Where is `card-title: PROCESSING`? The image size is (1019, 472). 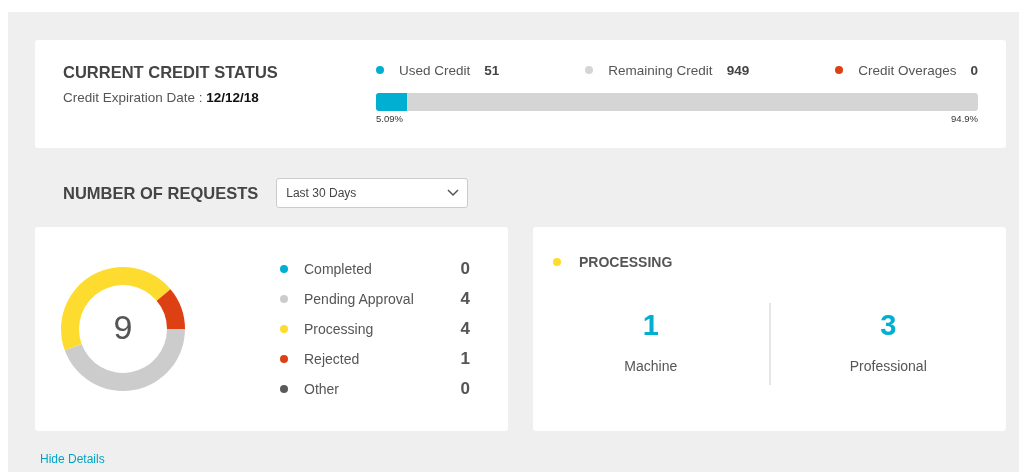 card-title: PROCESSING is located at coordinates (626, 262).